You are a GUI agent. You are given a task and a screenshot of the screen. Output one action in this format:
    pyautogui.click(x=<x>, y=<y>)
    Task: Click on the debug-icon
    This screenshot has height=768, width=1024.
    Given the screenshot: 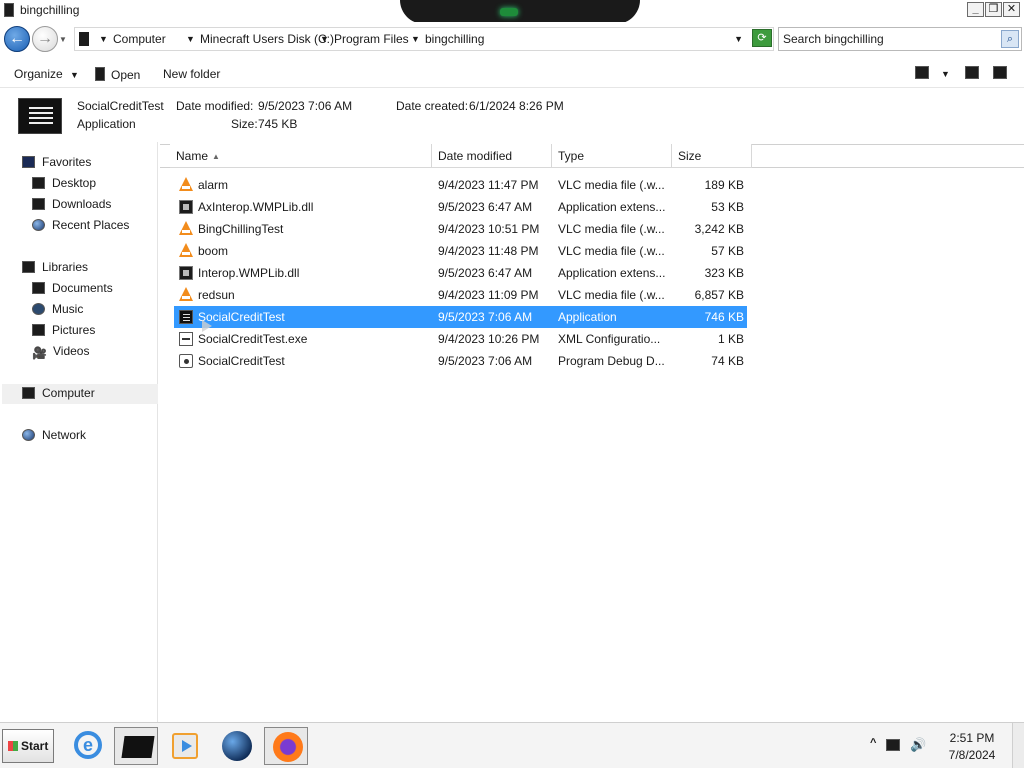 What is the action you would take?
    pyautogui.click(x=186, y=361)
    